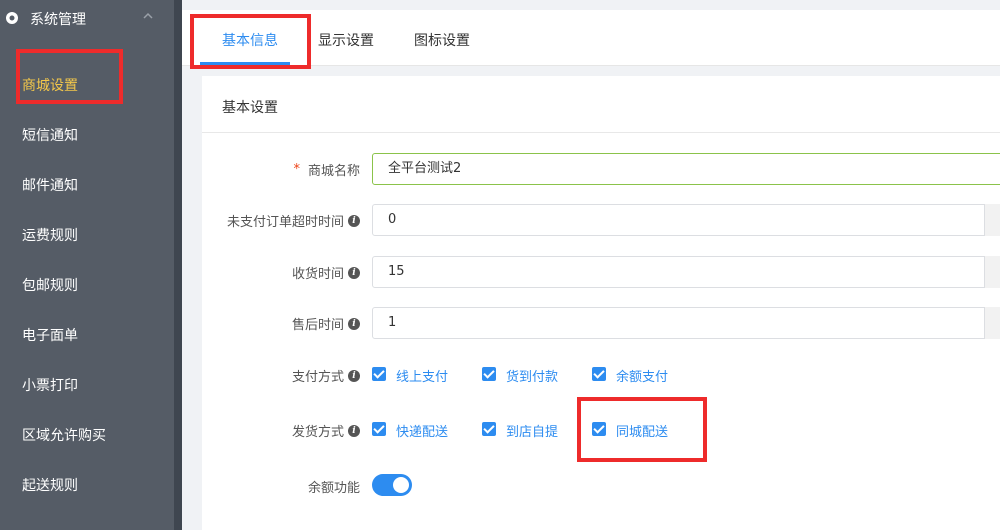  I want to click on tab-basic-info: 基本信息, so click(250, 40).